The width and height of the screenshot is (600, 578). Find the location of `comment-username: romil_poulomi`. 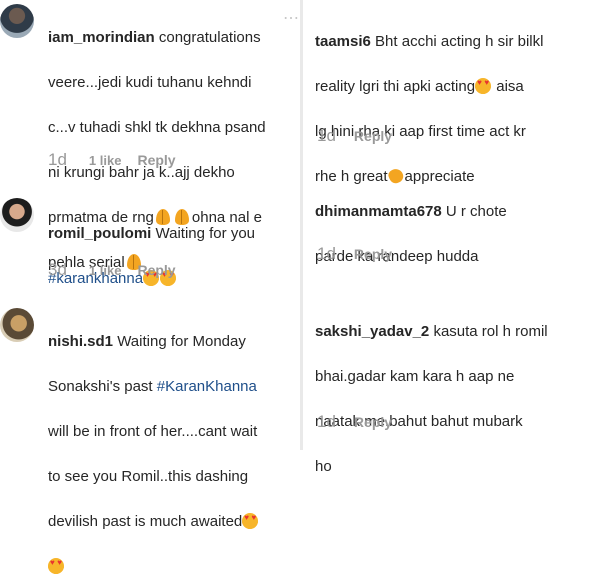

comment-username: romil_poulomi is located at coordinates (99, 233).